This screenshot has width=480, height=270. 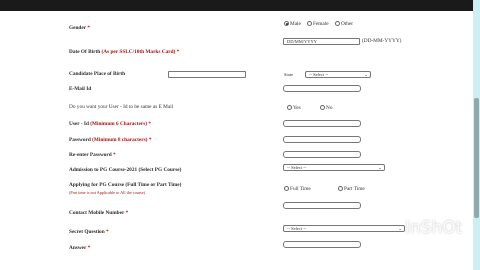 What do you see at coordinates (288, 74) in the screenshot?
I see `state-label: State` at bounding box center [288, 74].